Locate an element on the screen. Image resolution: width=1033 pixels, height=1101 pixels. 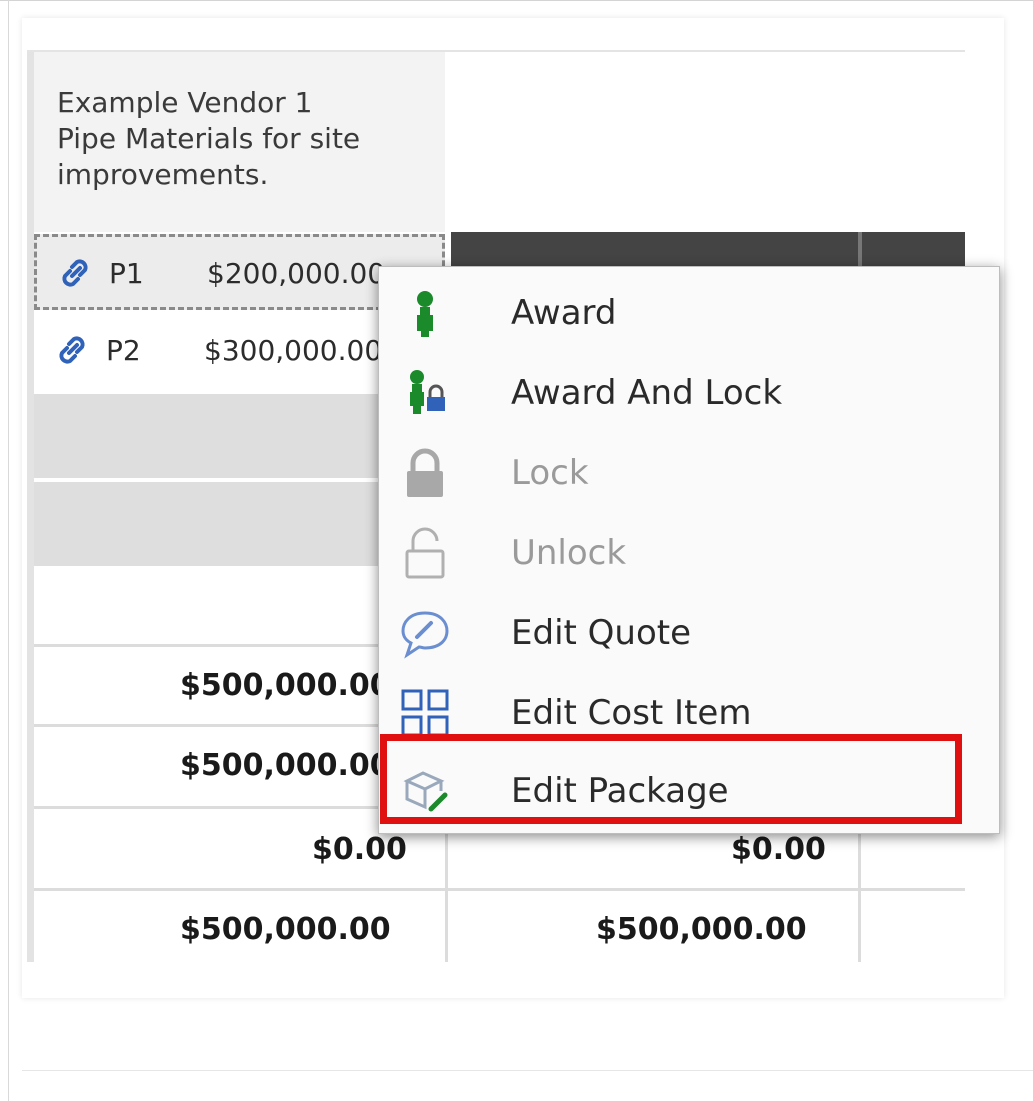
package-label: P1 is located at coordinates (126, 273).